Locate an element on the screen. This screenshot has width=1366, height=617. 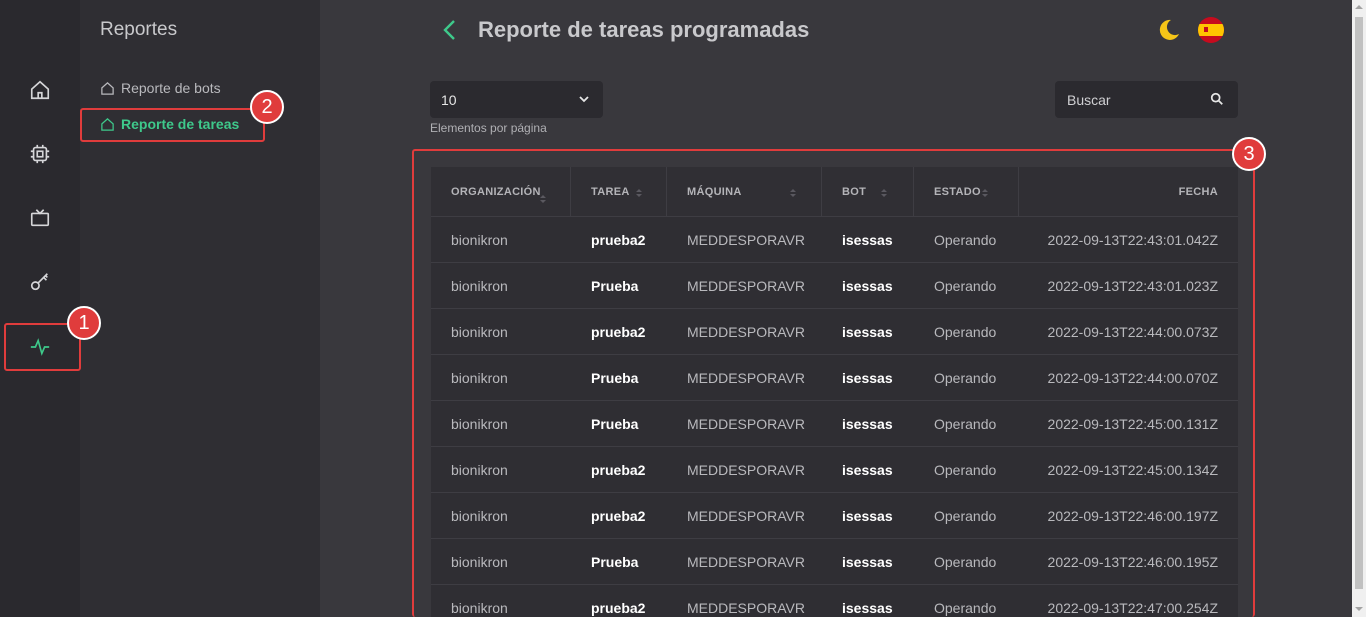
tv-icon is located at coordinates (40, 218).